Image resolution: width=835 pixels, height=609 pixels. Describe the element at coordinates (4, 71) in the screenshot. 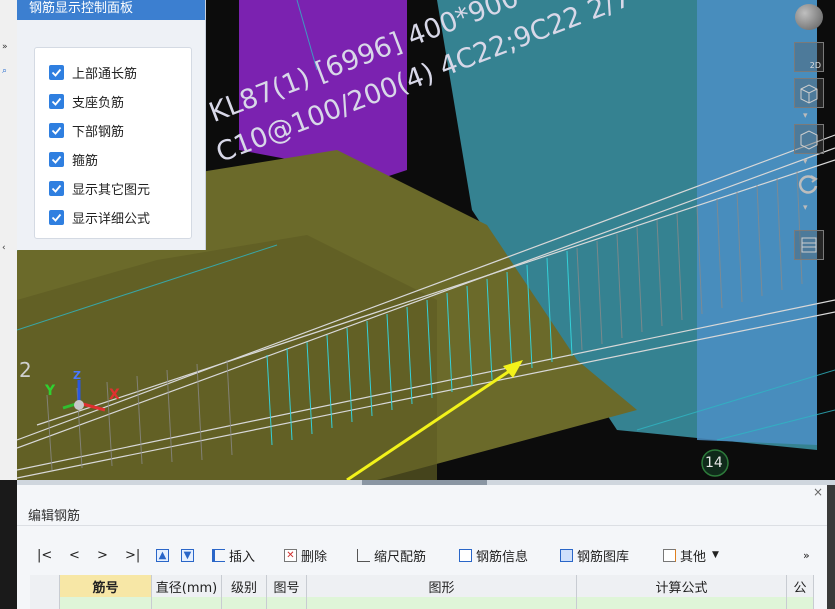

I see `search-icon: ⌕` at that location.